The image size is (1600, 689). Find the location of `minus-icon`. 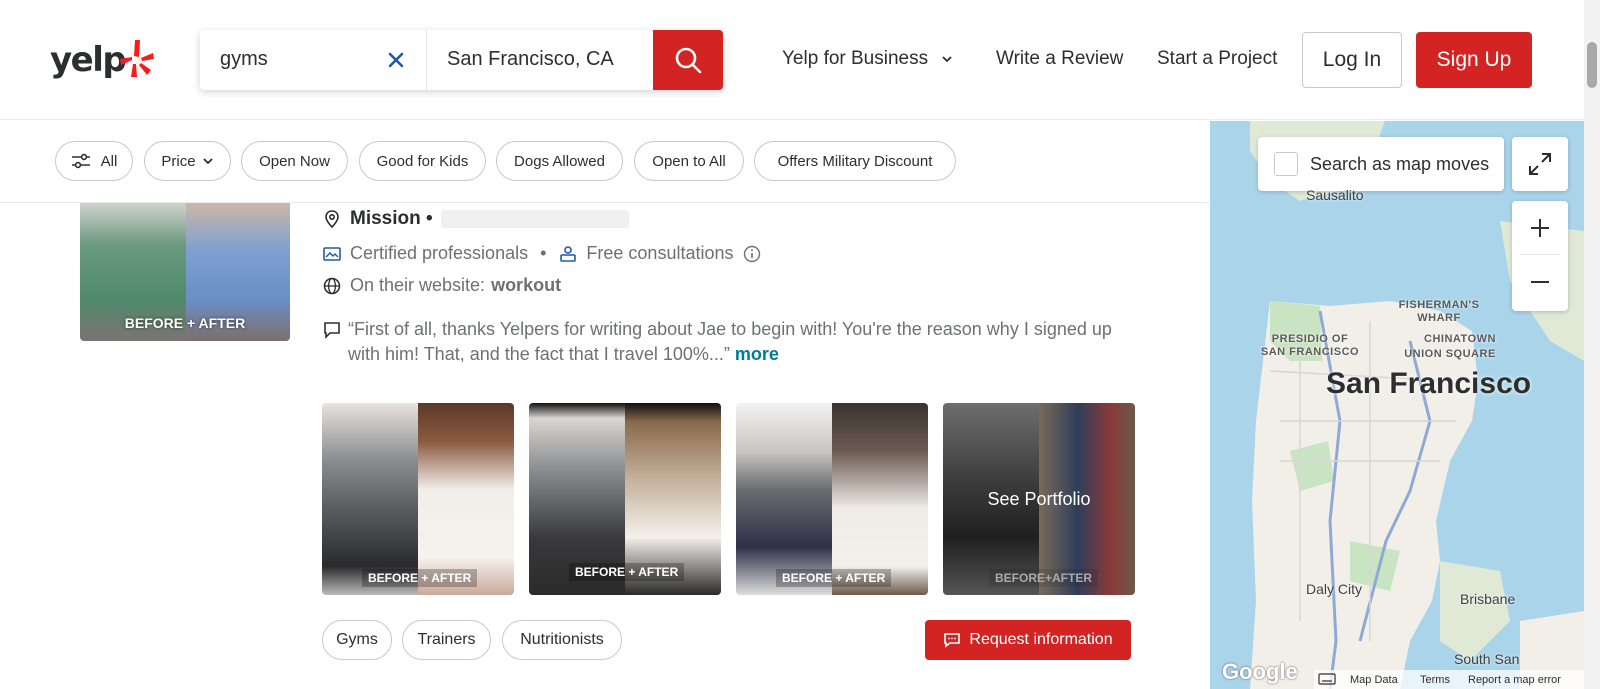

minus-icon is located at coordinates (1540, 282).